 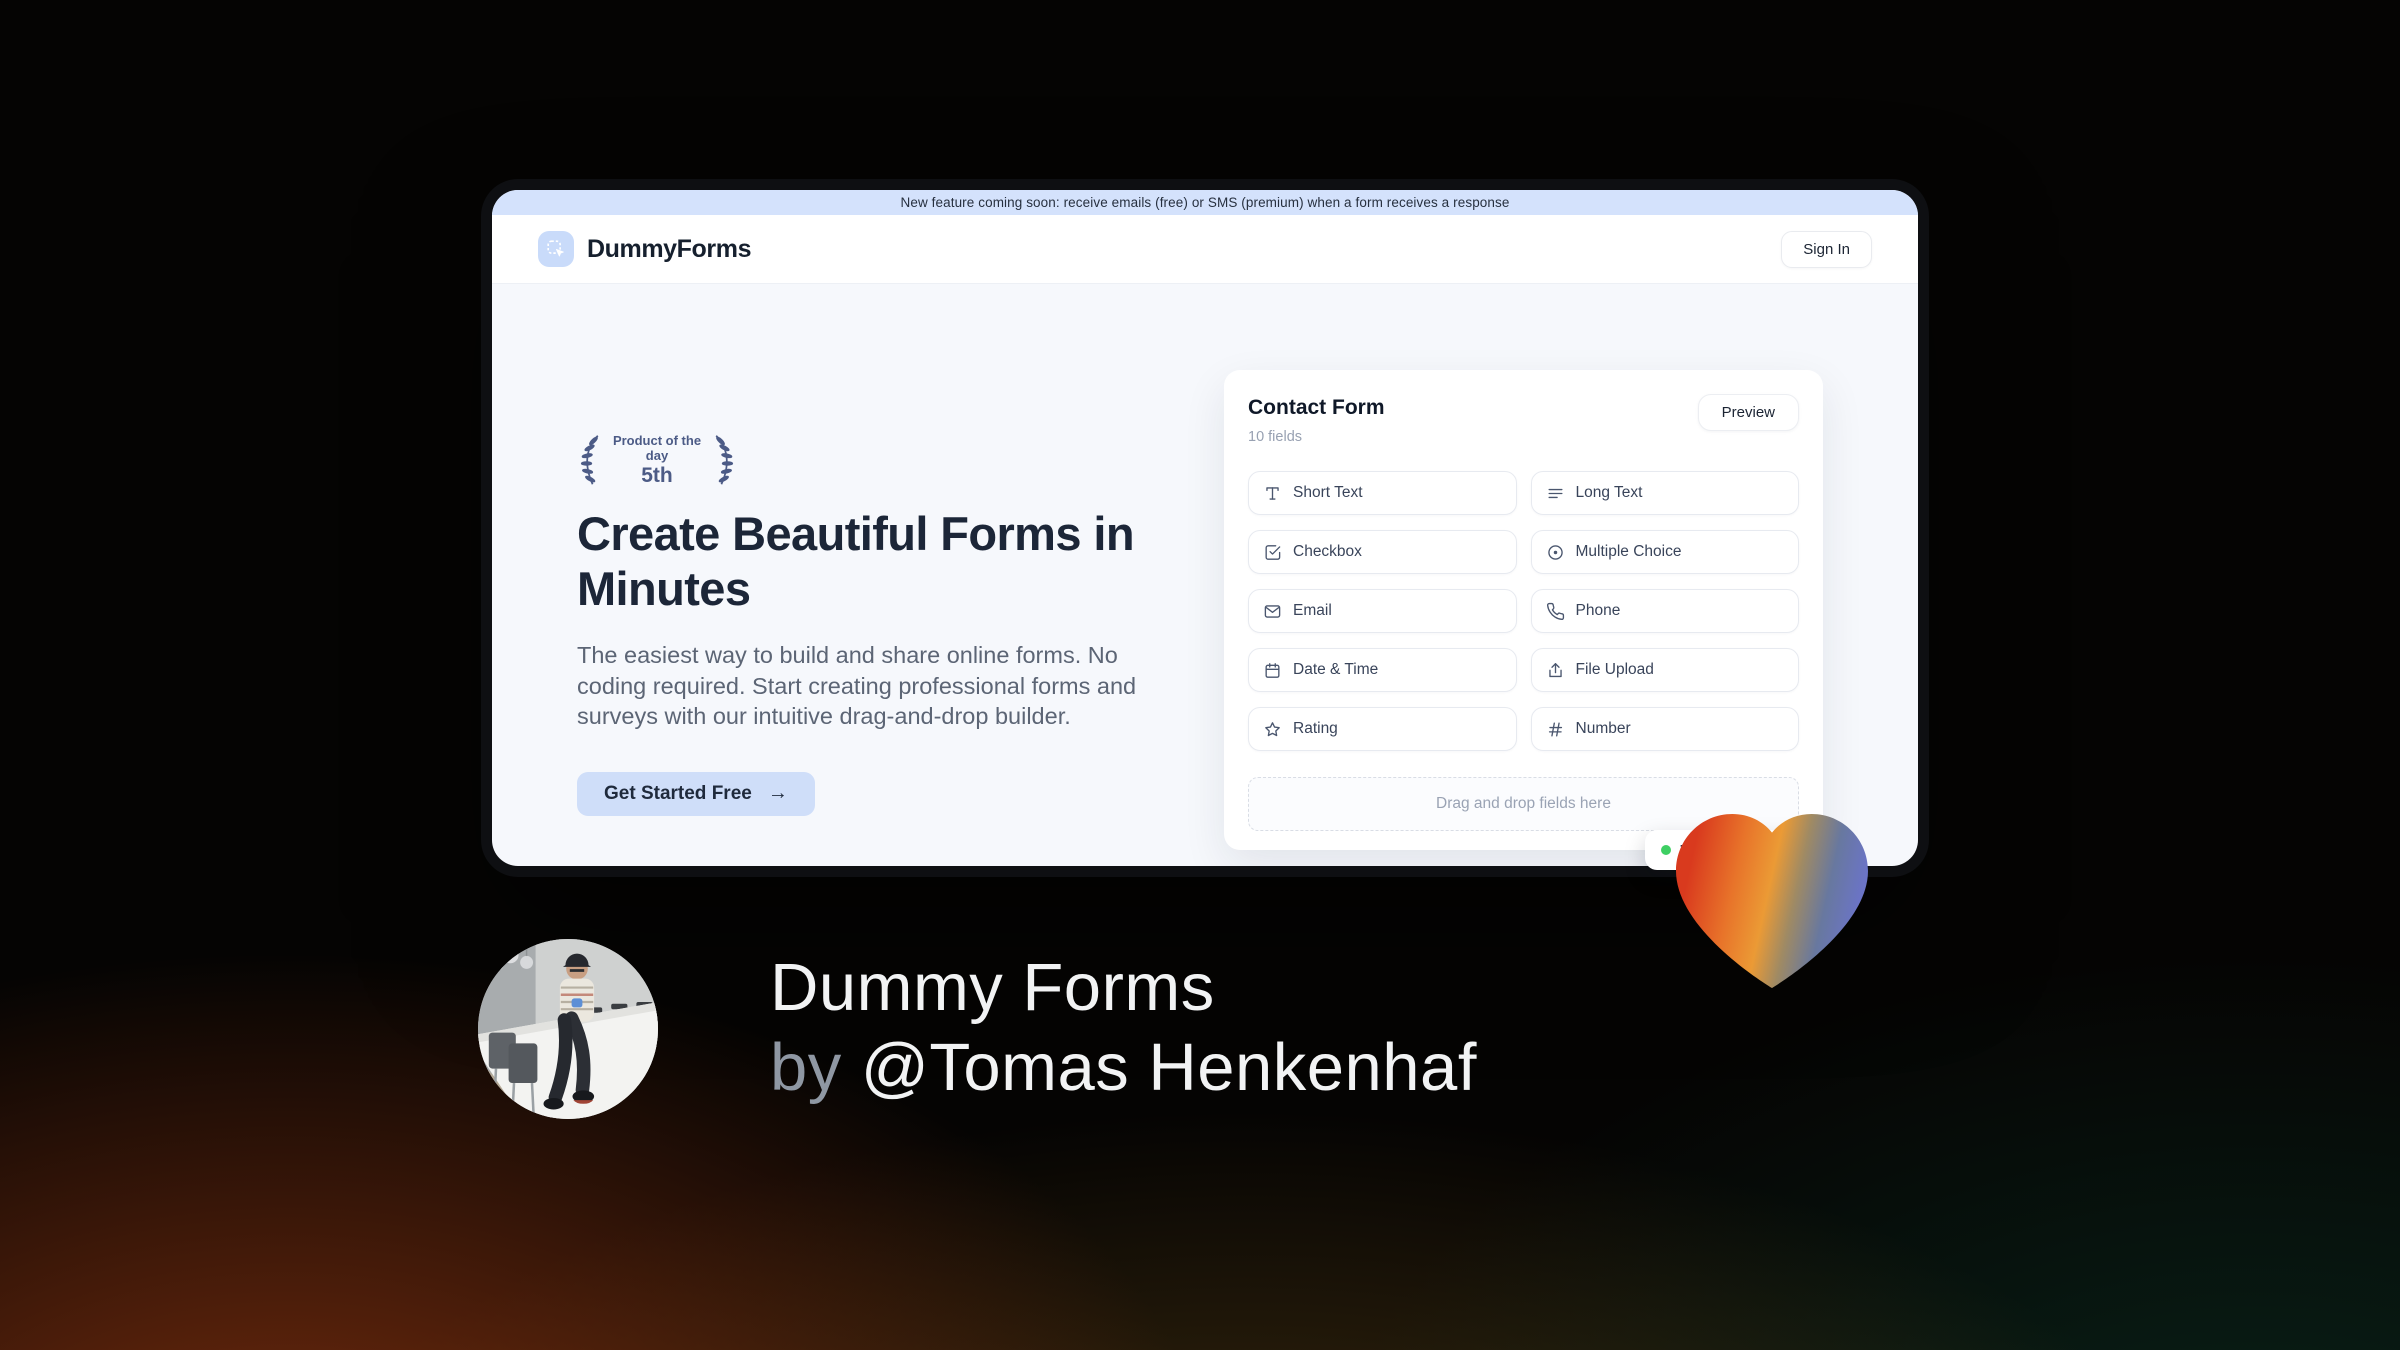 I want to click on field-label: Phone, so click(x=1598, y=610).